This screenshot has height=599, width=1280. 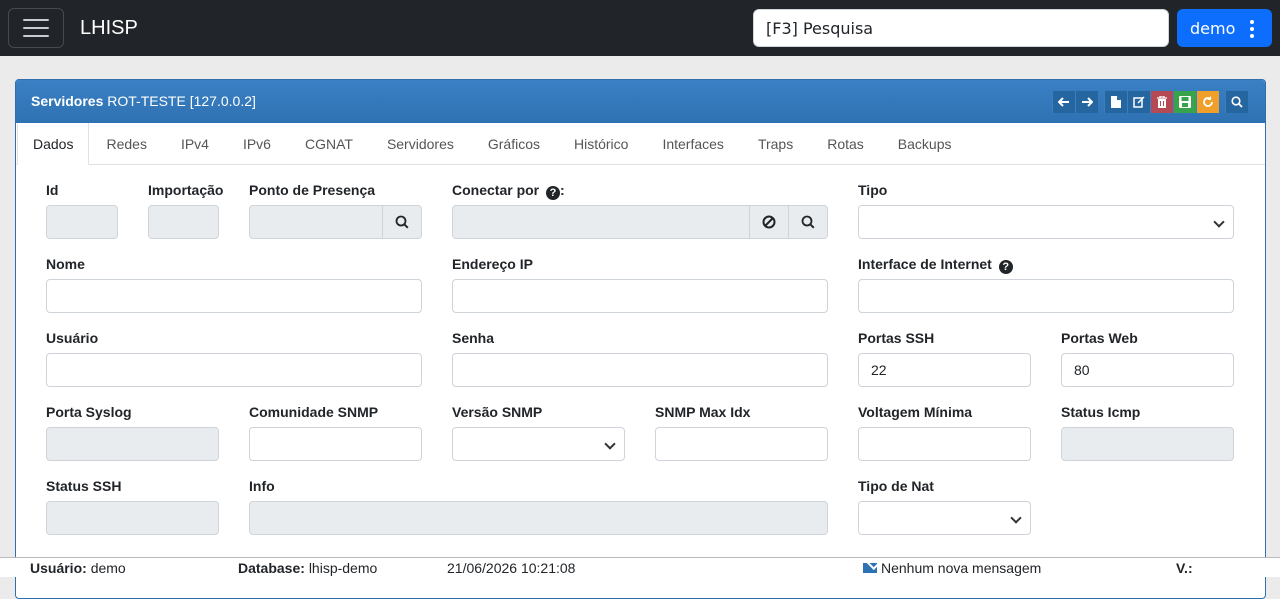 What do you see at coordinates (234, 296) in the screenshot?
I see `nome-input` at bounding box center [234, 296].